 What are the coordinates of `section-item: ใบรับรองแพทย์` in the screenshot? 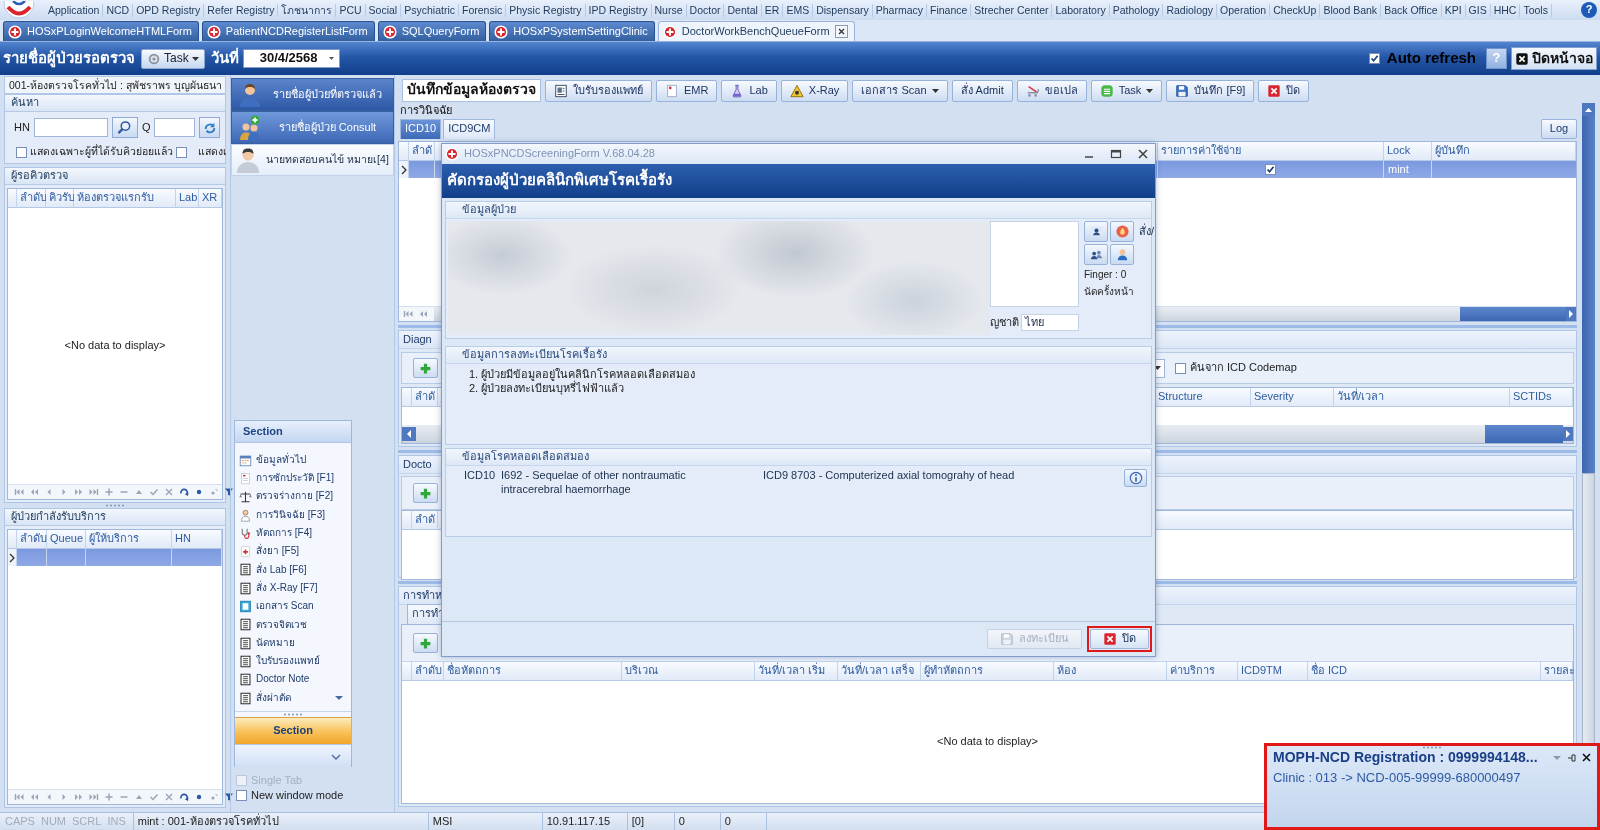 It's located at (295, 661).